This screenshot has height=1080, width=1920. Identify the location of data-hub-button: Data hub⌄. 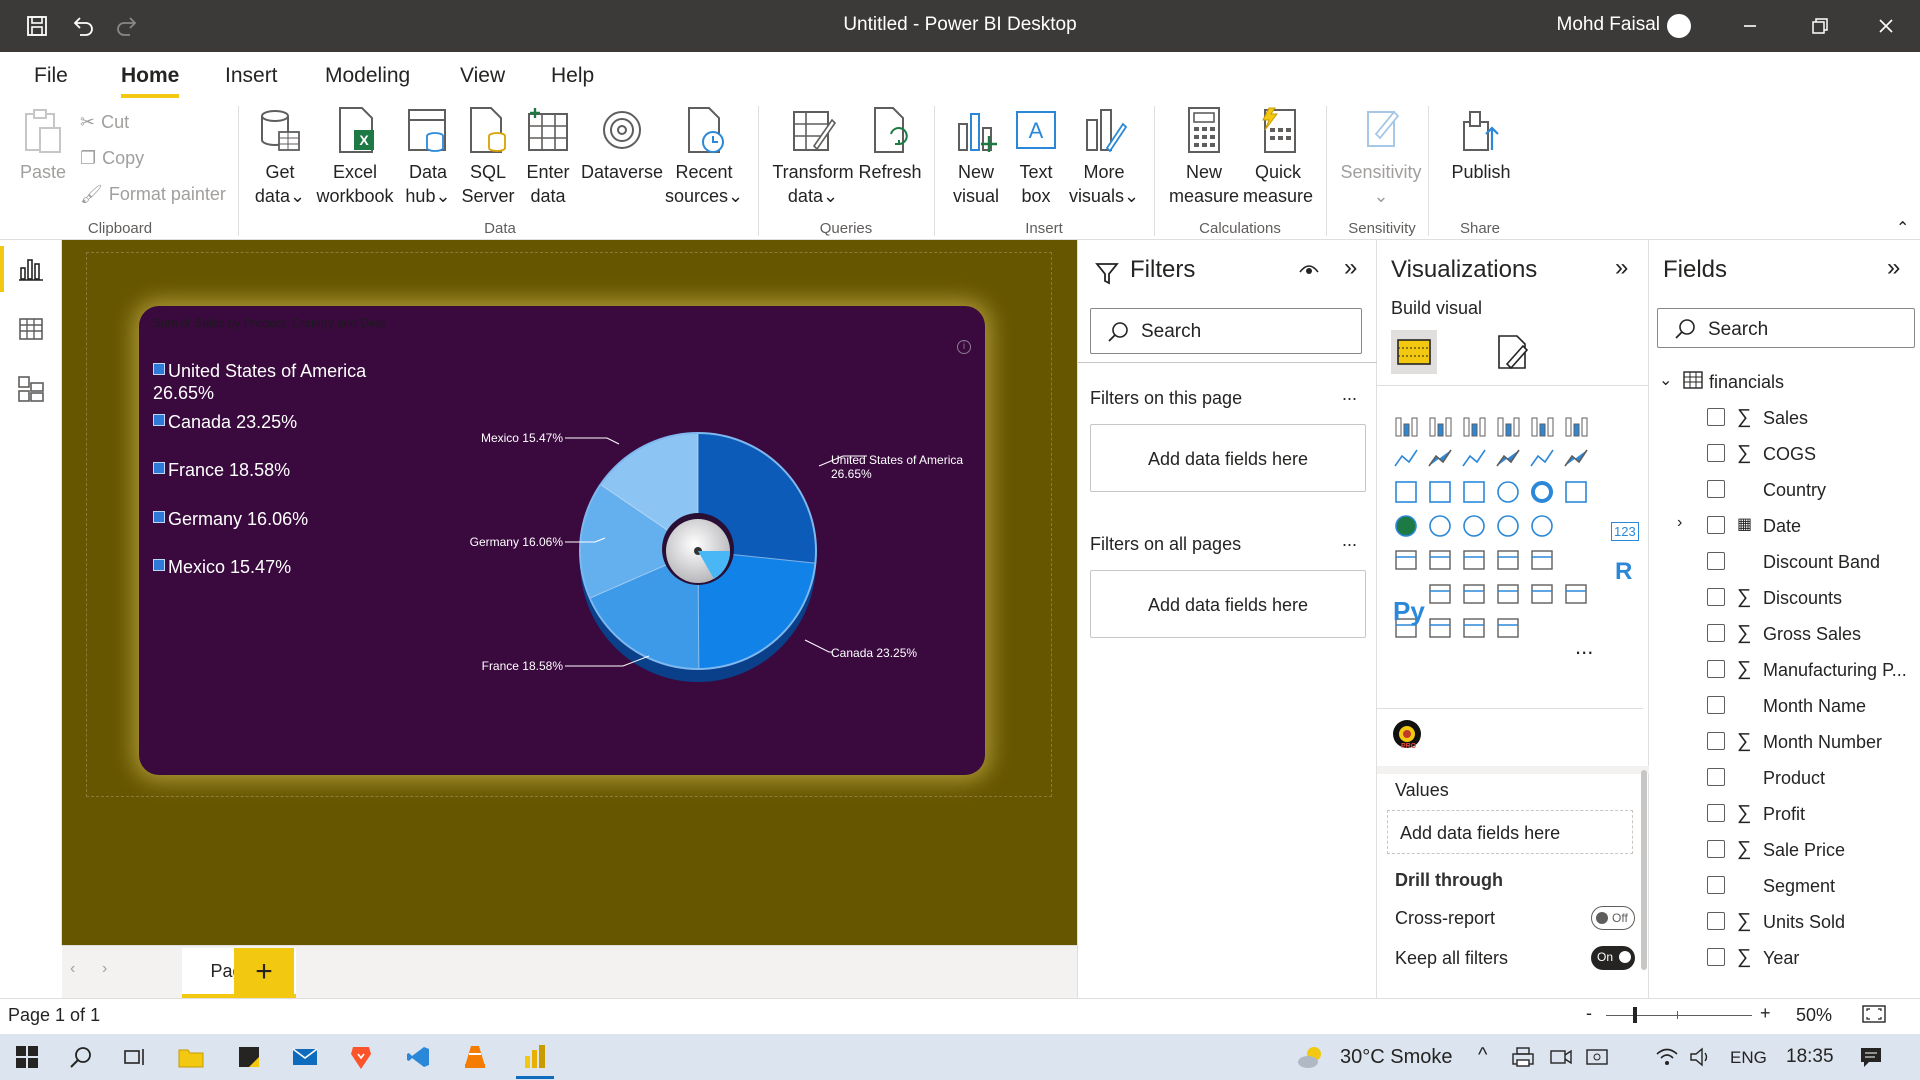
(428, 157).